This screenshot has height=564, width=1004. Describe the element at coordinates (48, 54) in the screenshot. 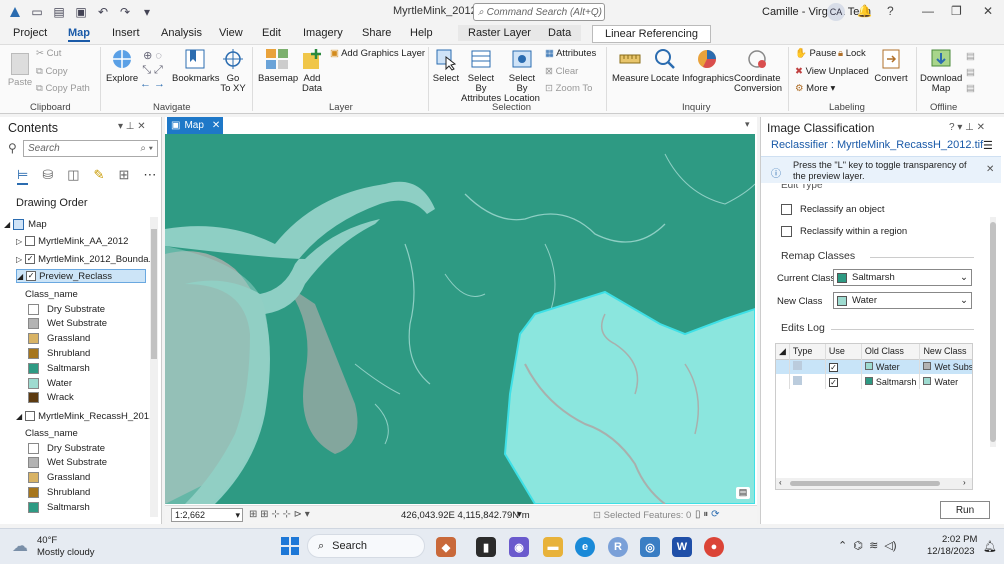

I see `cut-button: ✂ Cut` at that location.